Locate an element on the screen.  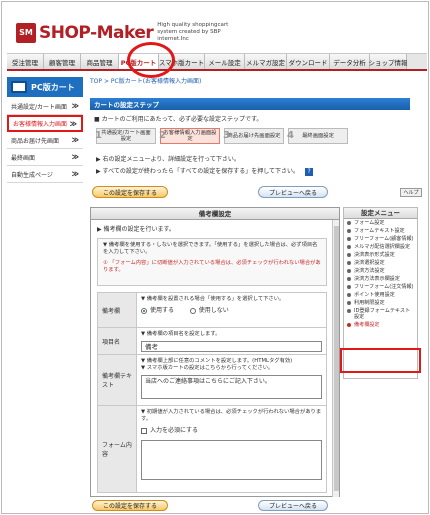
step-4: 4 最終画面設定 is located at coordinates (317, 136).